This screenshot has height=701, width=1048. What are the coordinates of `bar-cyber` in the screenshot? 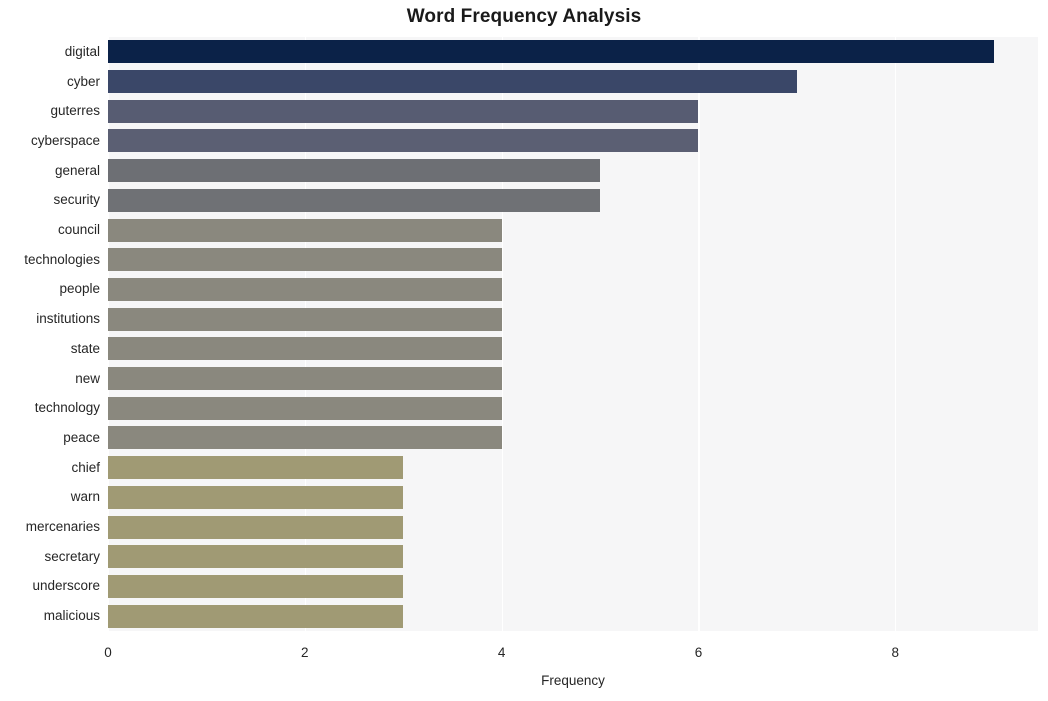 It's located at (452, 82).